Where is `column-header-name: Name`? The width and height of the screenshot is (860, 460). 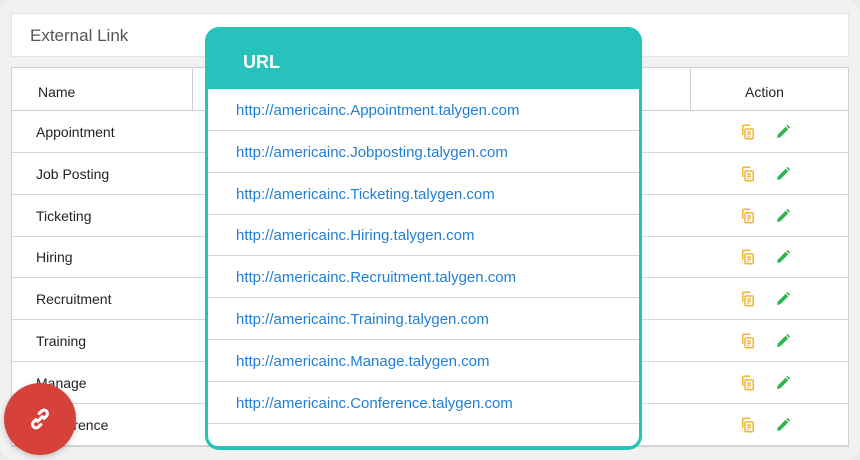
column-header-name: Name is located at coordinates (57, 92).